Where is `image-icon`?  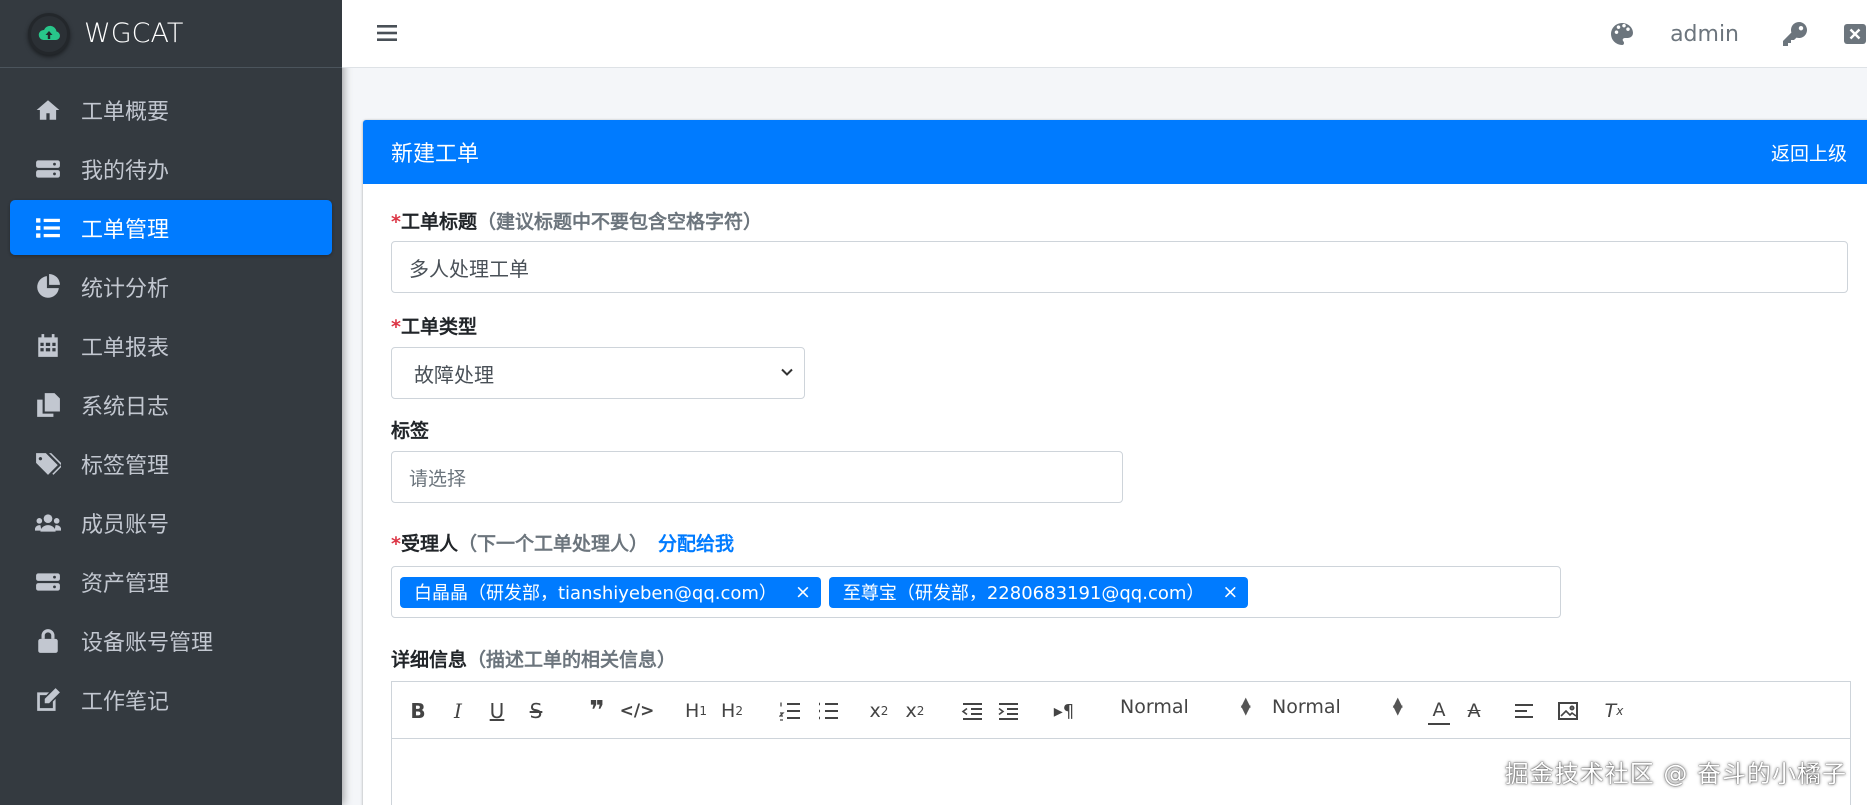 image-icon is located at coordinates (1568, 711).